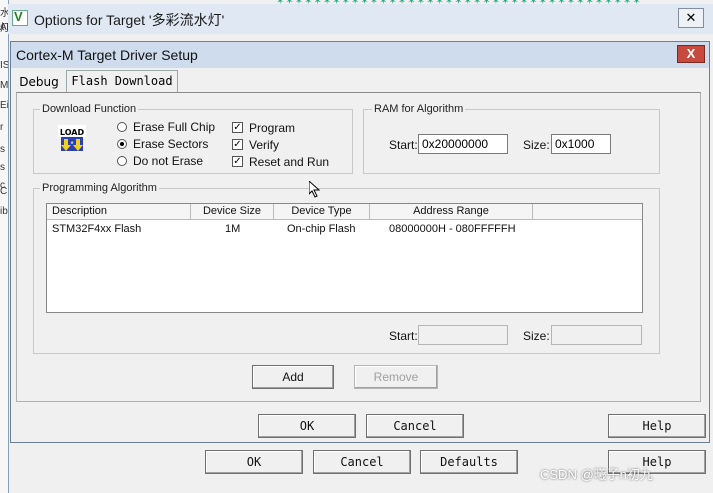 The image size is (713, 493). Describe the element at coordinates (469, 462) in the screenshot. I see `outer-defaults-button: Defaults` at that location.